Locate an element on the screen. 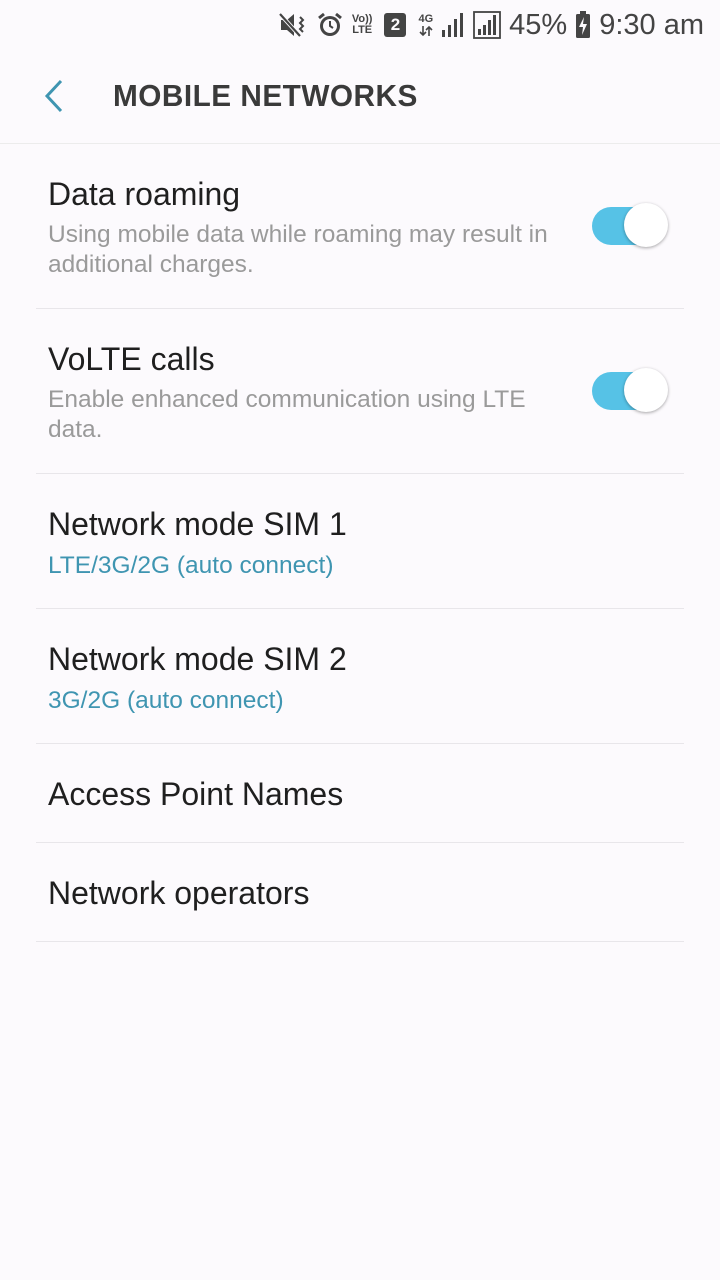 The image size is (720, 1280). volte-indicator: Vo)) LTE is located at coordinates (362, 25).